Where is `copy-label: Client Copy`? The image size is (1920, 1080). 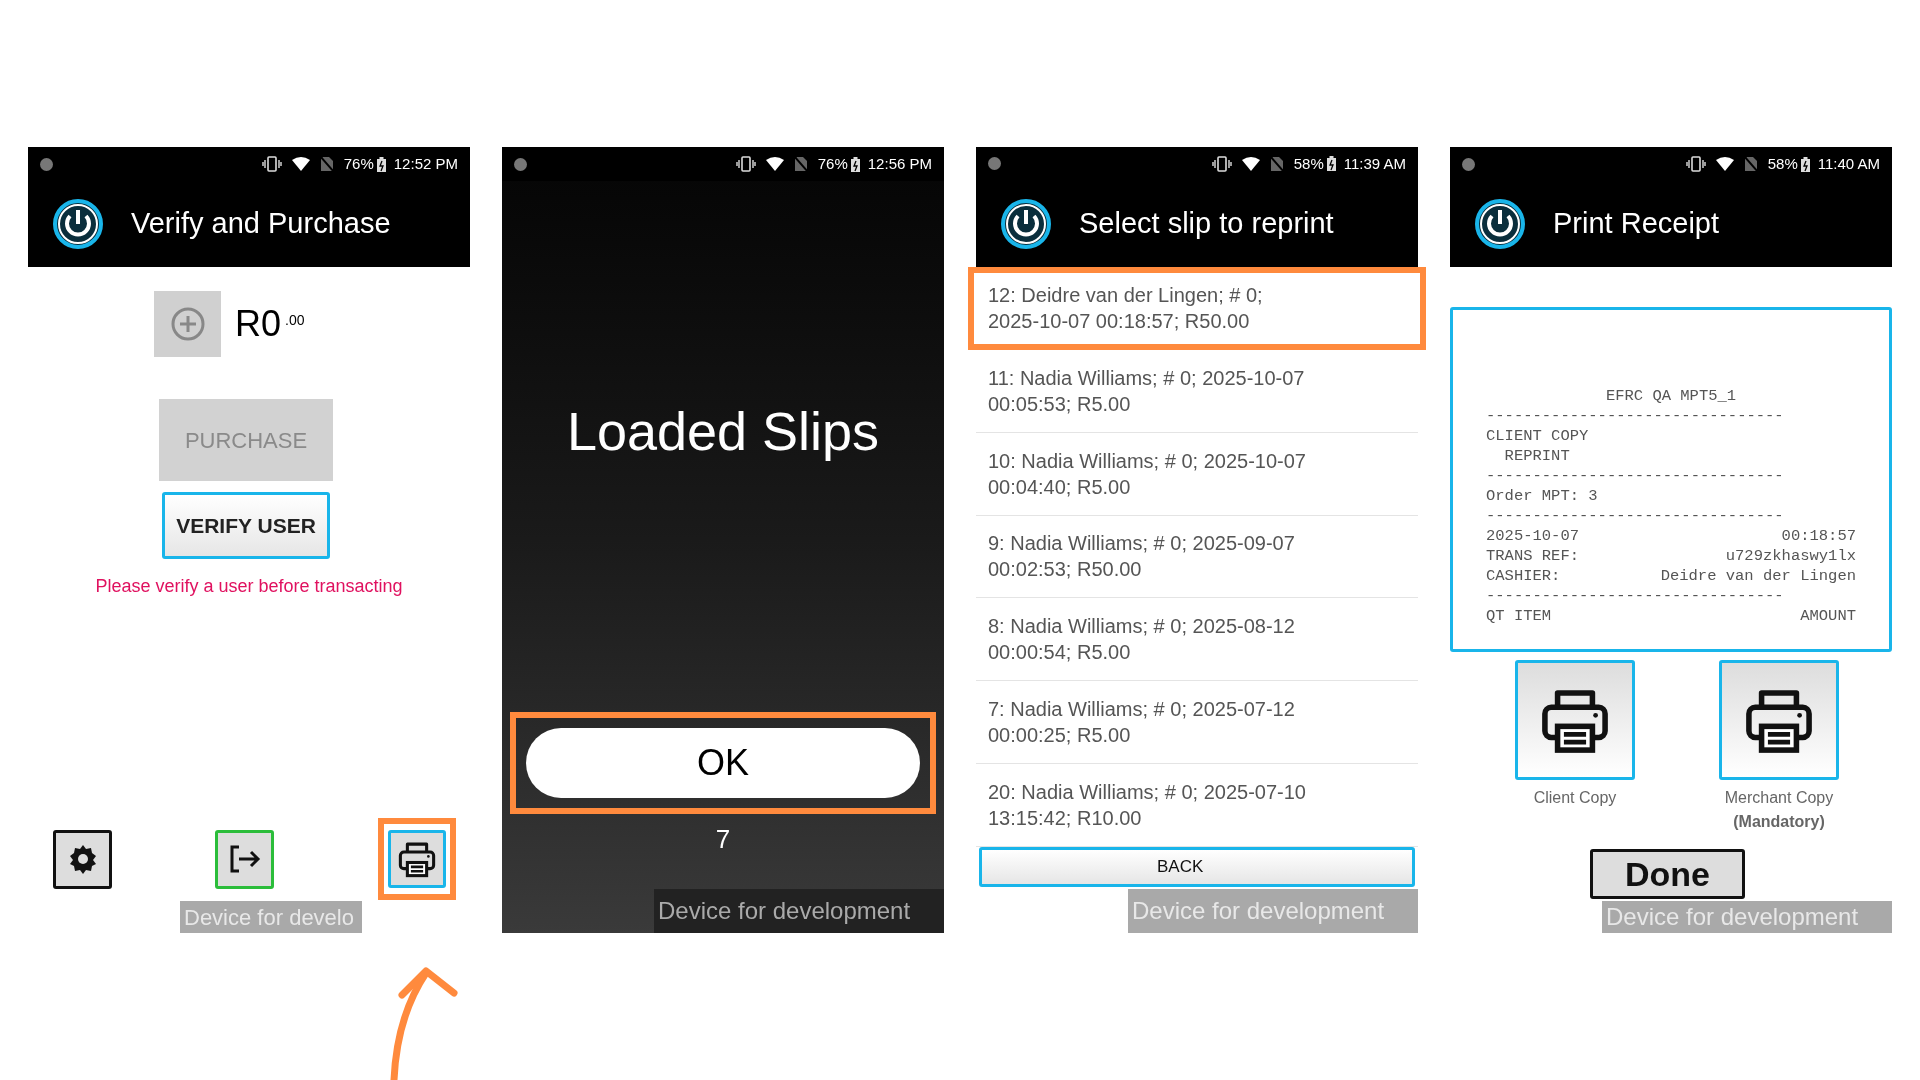
copy-label: Client Copy is located at coordinates (1575, 798).